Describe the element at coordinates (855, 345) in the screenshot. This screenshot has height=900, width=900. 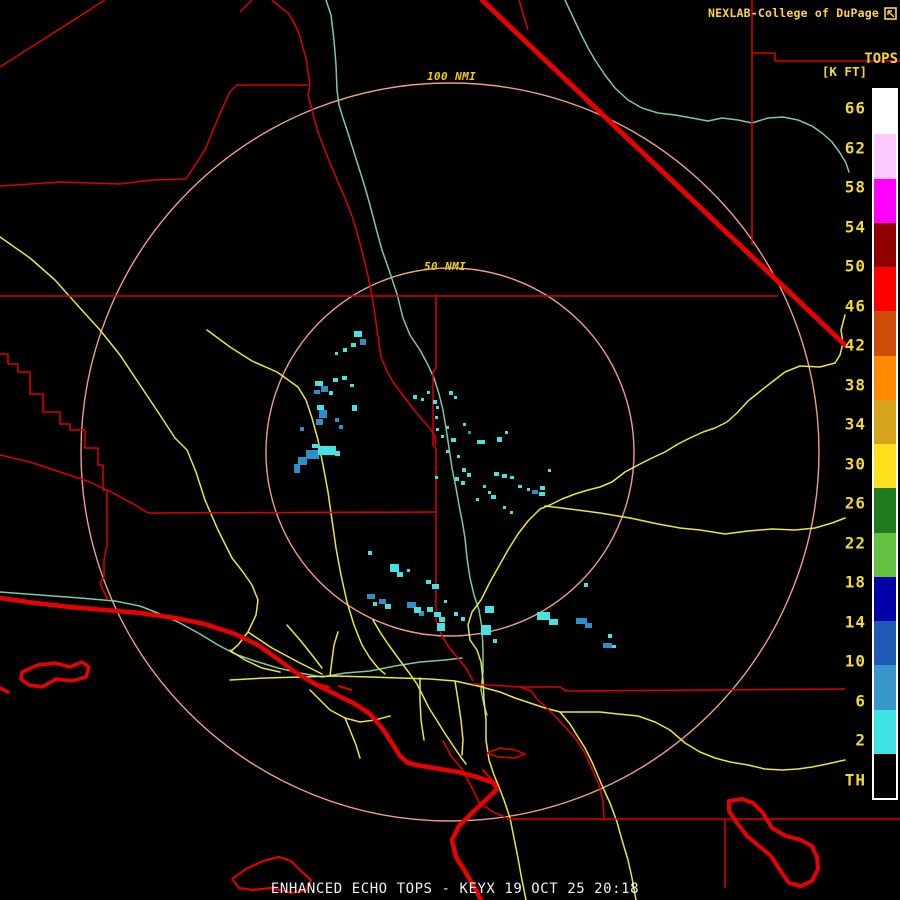
I see `legend-label-42: 42` at that location.